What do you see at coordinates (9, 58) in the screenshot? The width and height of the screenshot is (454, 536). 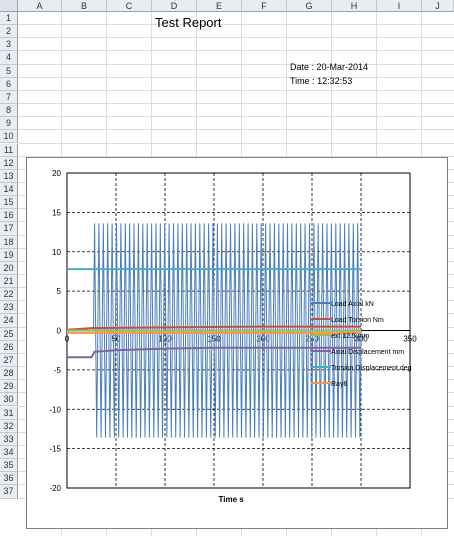 I see `row-header-4: 4` at bounding box center [9, 58].